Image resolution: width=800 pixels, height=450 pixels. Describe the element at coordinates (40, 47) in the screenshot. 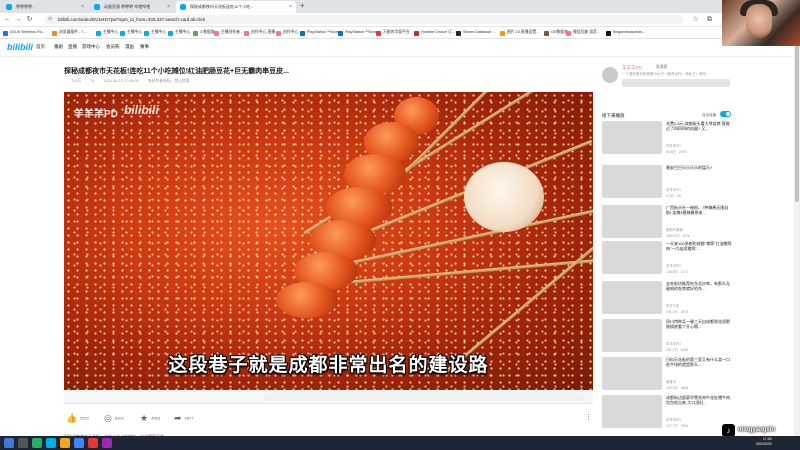

I see `nav-home: 首页` at that location.